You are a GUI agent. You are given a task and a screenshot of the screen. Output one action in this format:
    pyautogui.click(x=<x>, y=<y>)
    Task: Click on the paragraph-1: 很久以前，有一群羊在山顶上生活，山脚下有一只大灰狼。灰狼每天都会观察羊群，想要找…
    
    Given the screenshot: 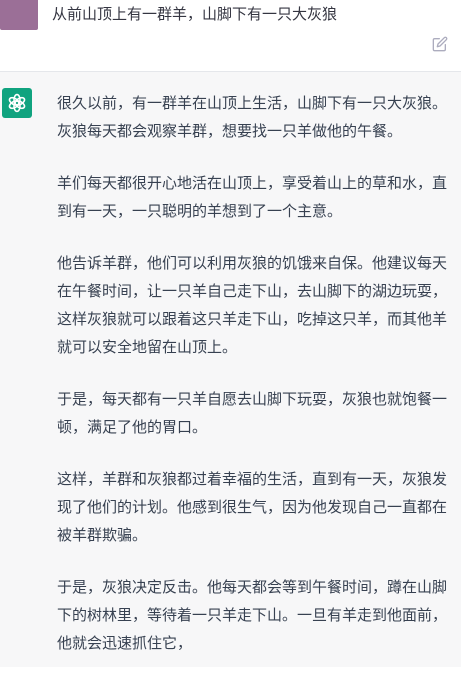 What is the action you would take?
    pyautogui.click(x=252, y=117)
    